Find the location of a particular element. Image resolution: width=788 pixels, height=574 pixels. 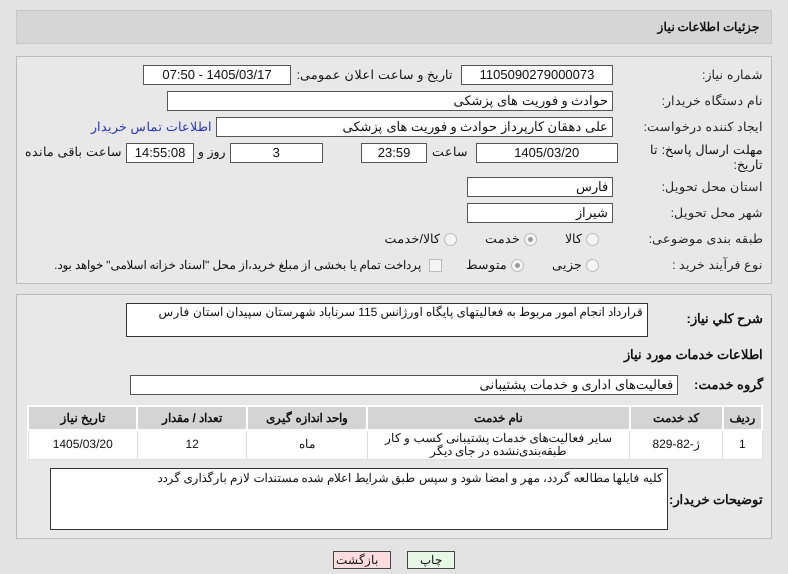

remaining-time-field: 14:55:08 is located at coordinates (160, 153).